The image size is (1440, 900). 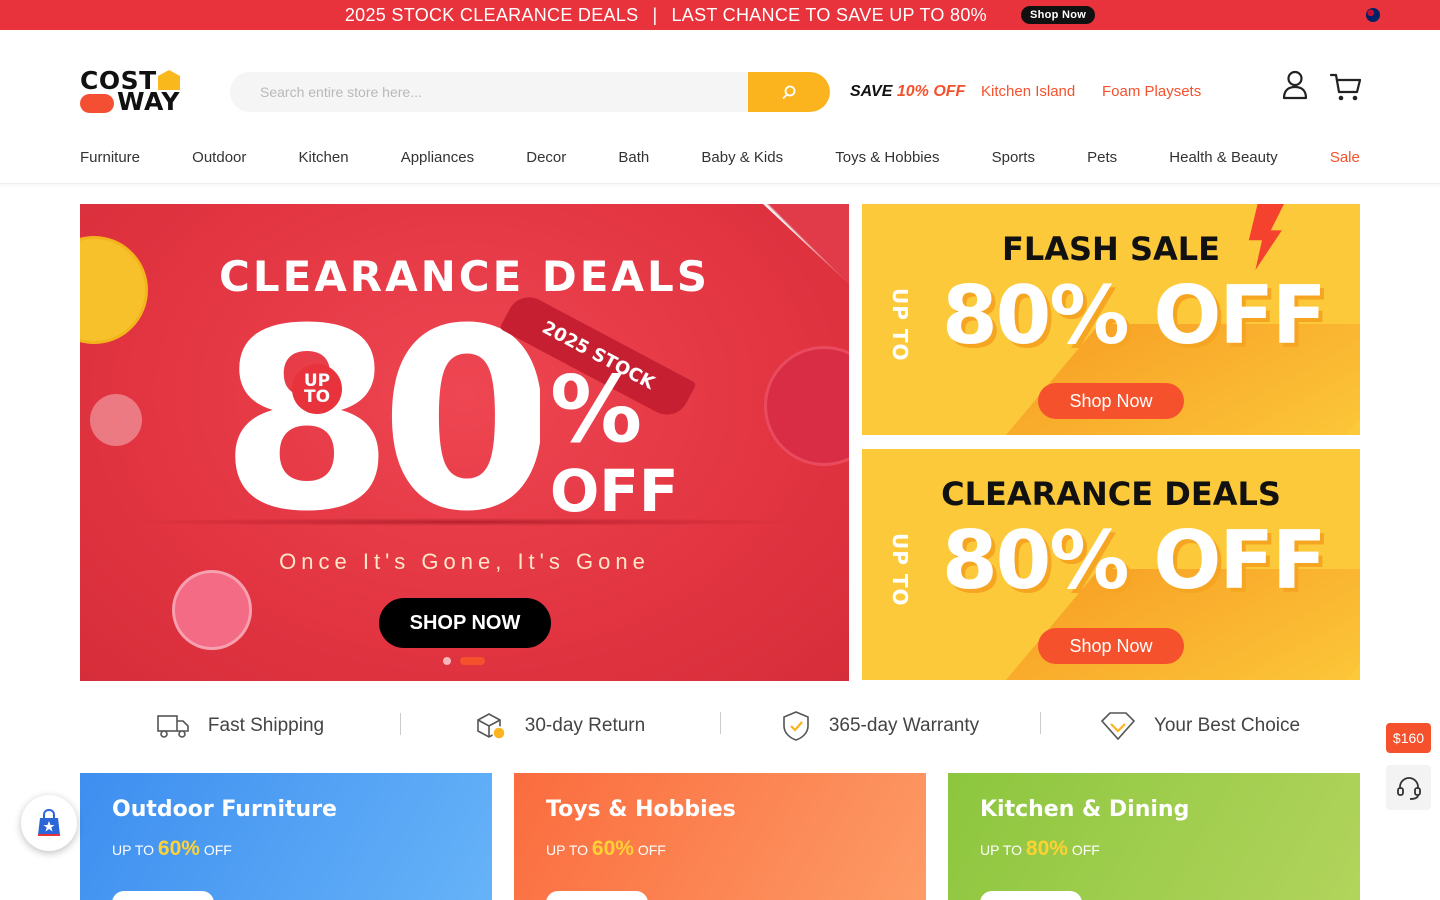 What do you see at coordinates (324, 159) in the screenshot?
I see `nav-item-kitchen: Kitchen` at bounding box center [324, 159].